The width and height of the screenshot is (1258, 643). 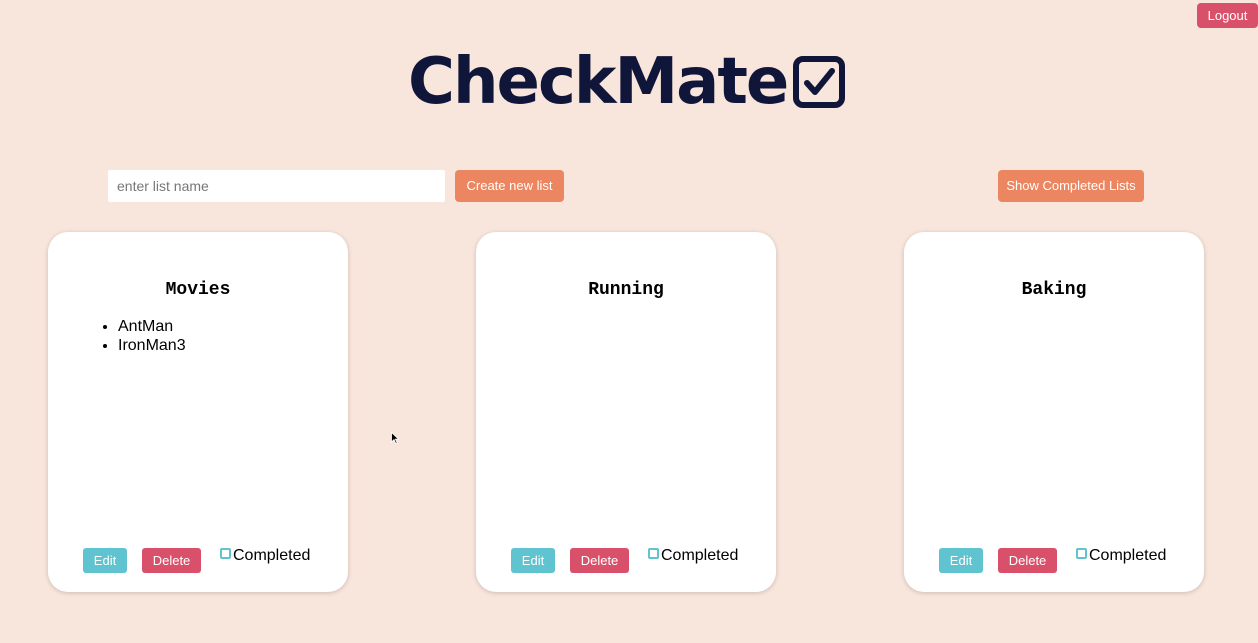 What do you see at coordinates (198, 290) in the screenshot?
I see `list-title: Movies` at bounding box center [198, 290].